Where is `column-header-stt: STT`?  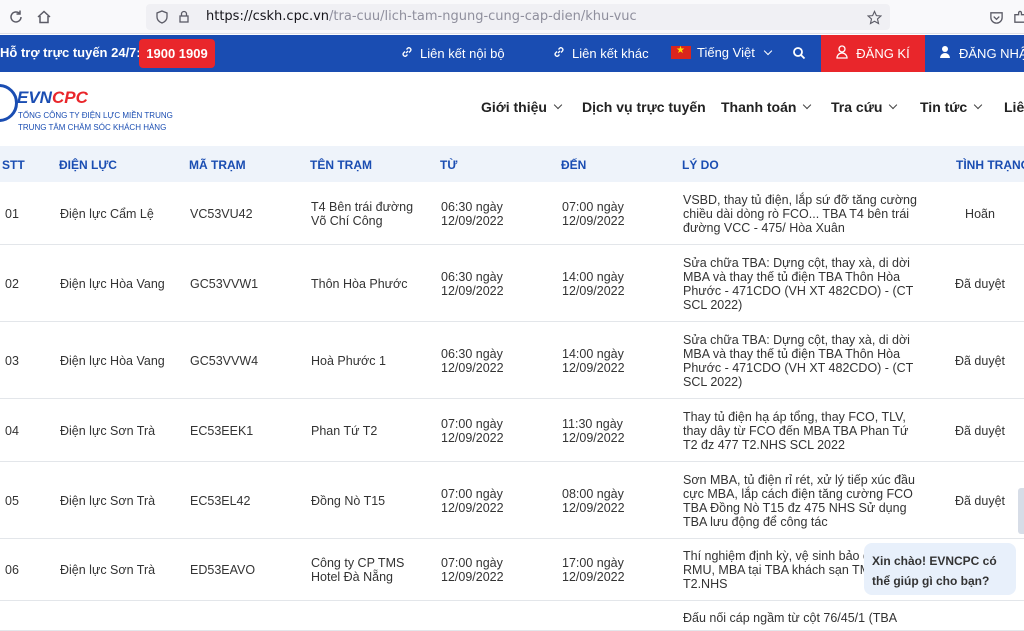
column-header-stt: STT is located at coordinates (13, 165).